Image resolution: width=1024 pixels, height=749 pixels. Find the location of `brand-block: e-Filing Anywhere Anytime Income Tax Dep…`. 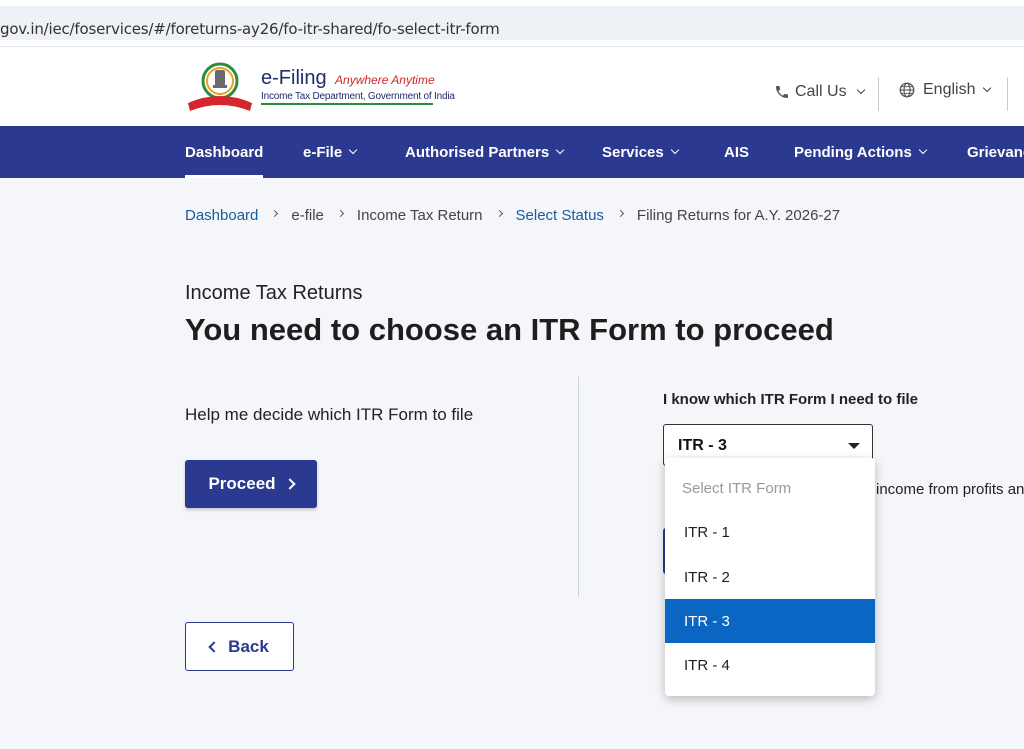

brand-block: e-Filing Anywhere Anytime Income Tax Dep… is located at coordinates (358, 86).